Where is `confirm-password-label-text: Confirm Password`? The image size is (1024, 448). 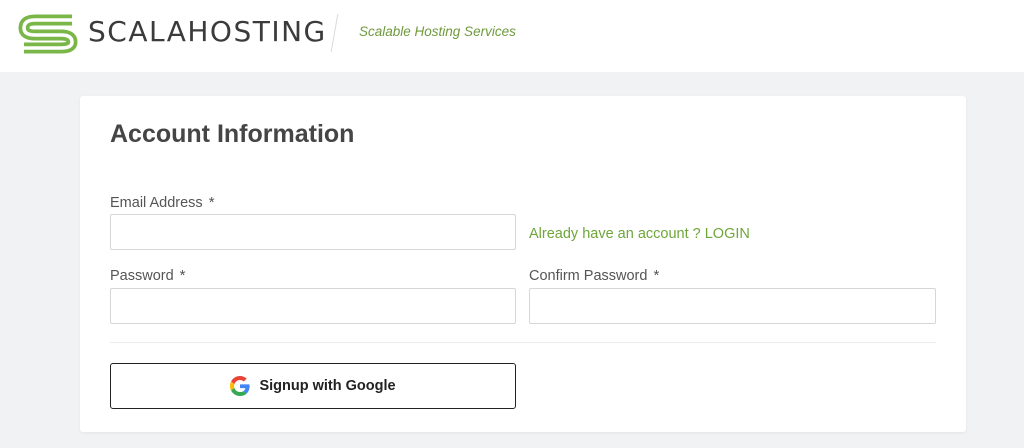 confirm-password-label-text: Confirm Password is located at coordinates (588, 276).